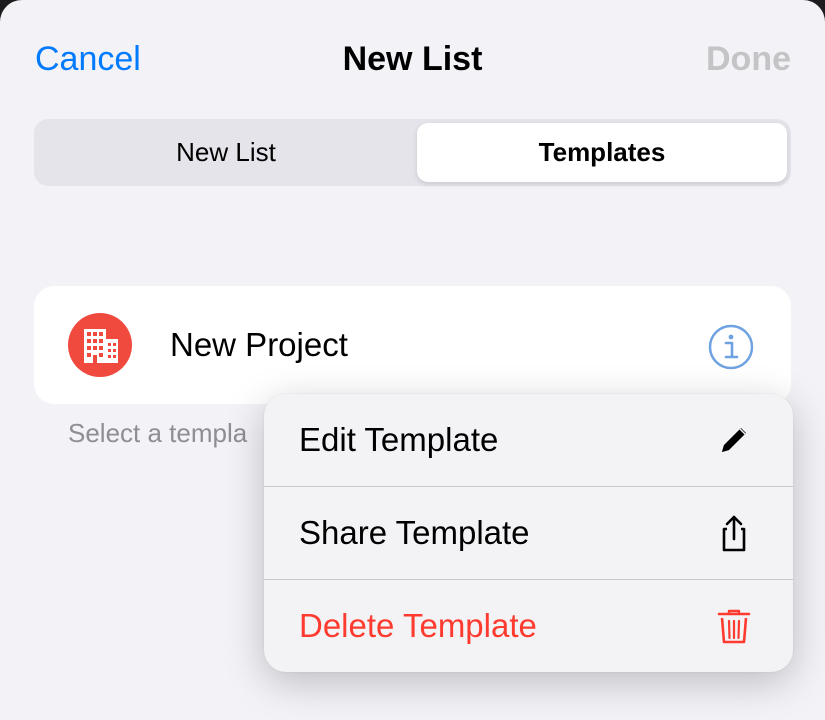 Image resolution: width=825 pixels, height=720 pixels. I want to click on segment-new-list: New List, so click(226, 152).